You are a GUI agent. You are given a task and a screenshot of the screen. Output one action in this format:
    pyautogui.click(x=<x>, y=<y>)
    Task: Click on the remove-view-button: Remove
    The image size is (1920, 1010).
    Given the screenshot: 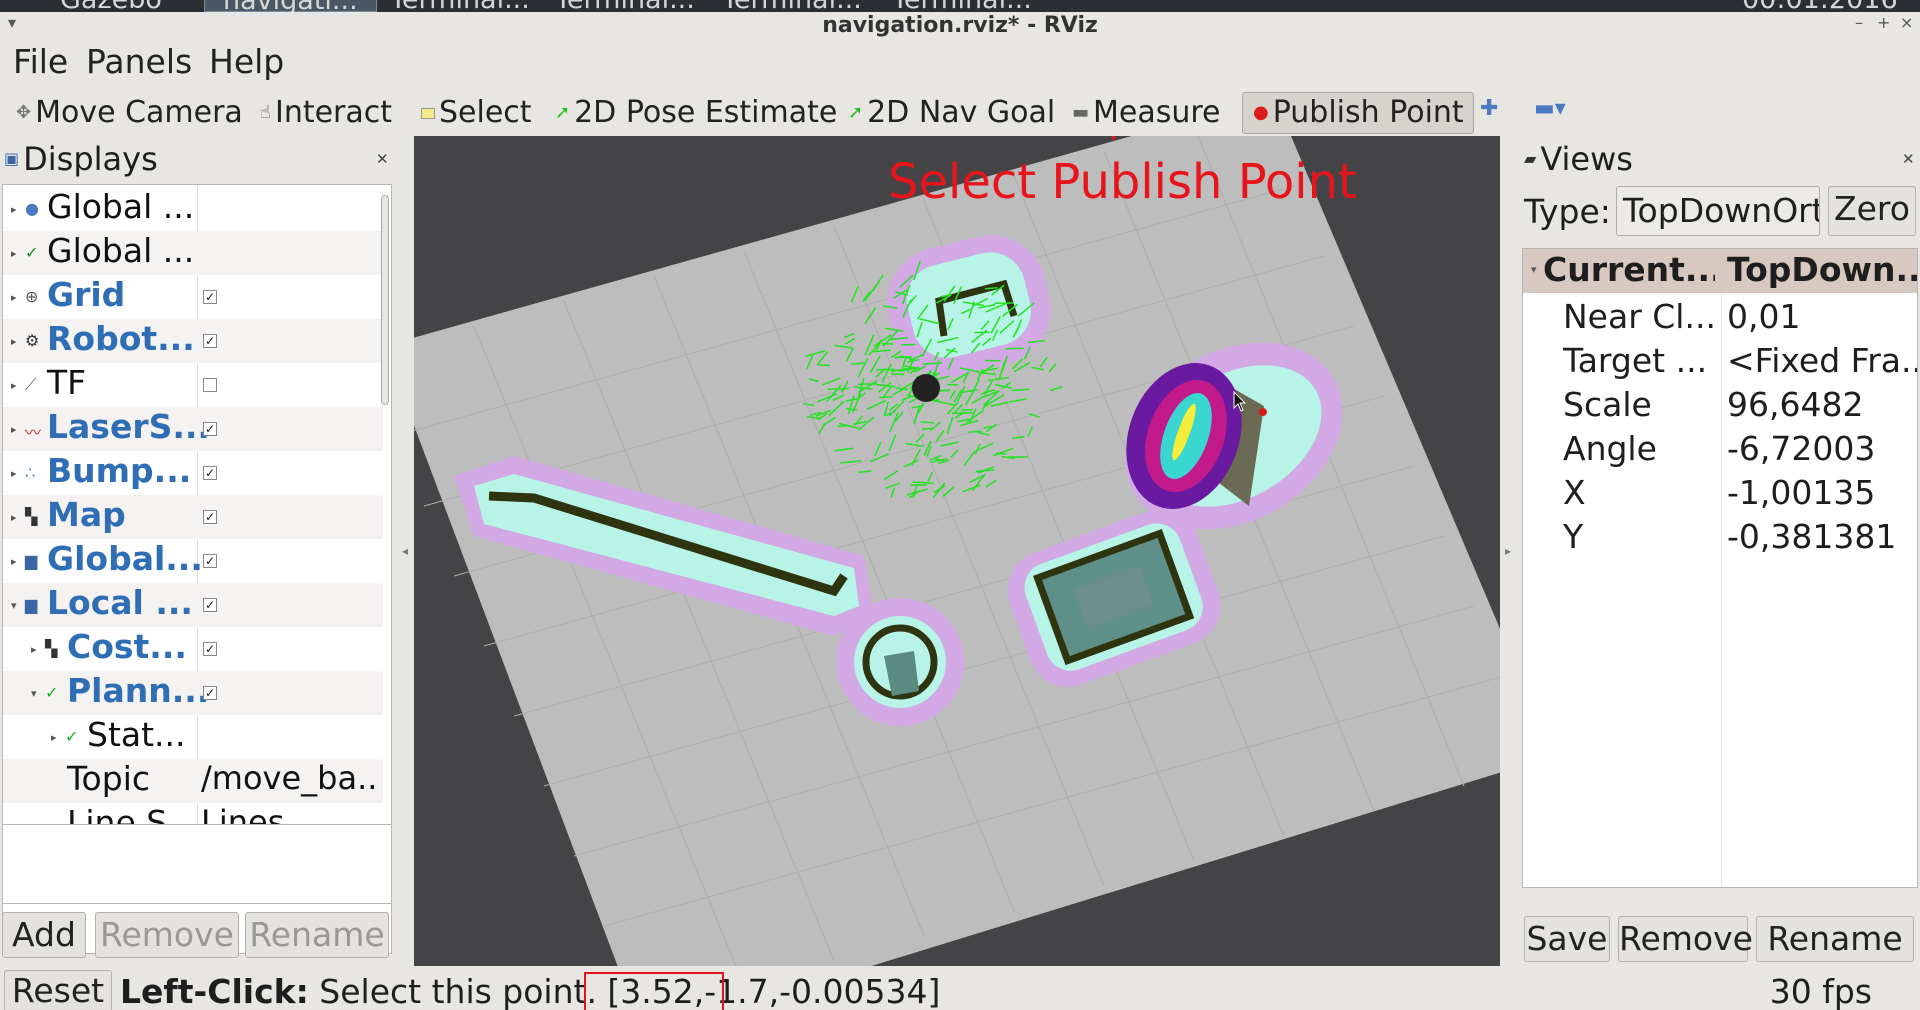 What is the action you would take?
    pyautogui.click(x=1685, y=939)
    